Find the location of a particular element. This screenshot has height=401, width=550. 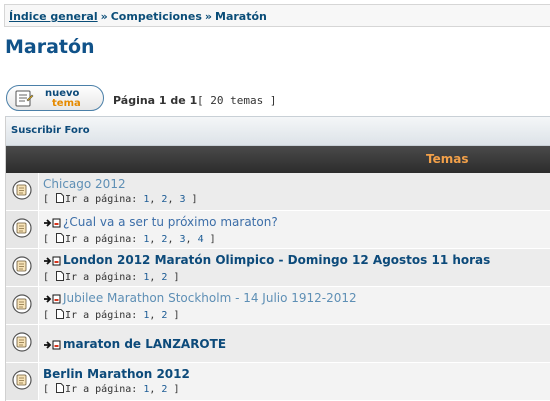

table-header: Temas is located at coordinates (278, 159).